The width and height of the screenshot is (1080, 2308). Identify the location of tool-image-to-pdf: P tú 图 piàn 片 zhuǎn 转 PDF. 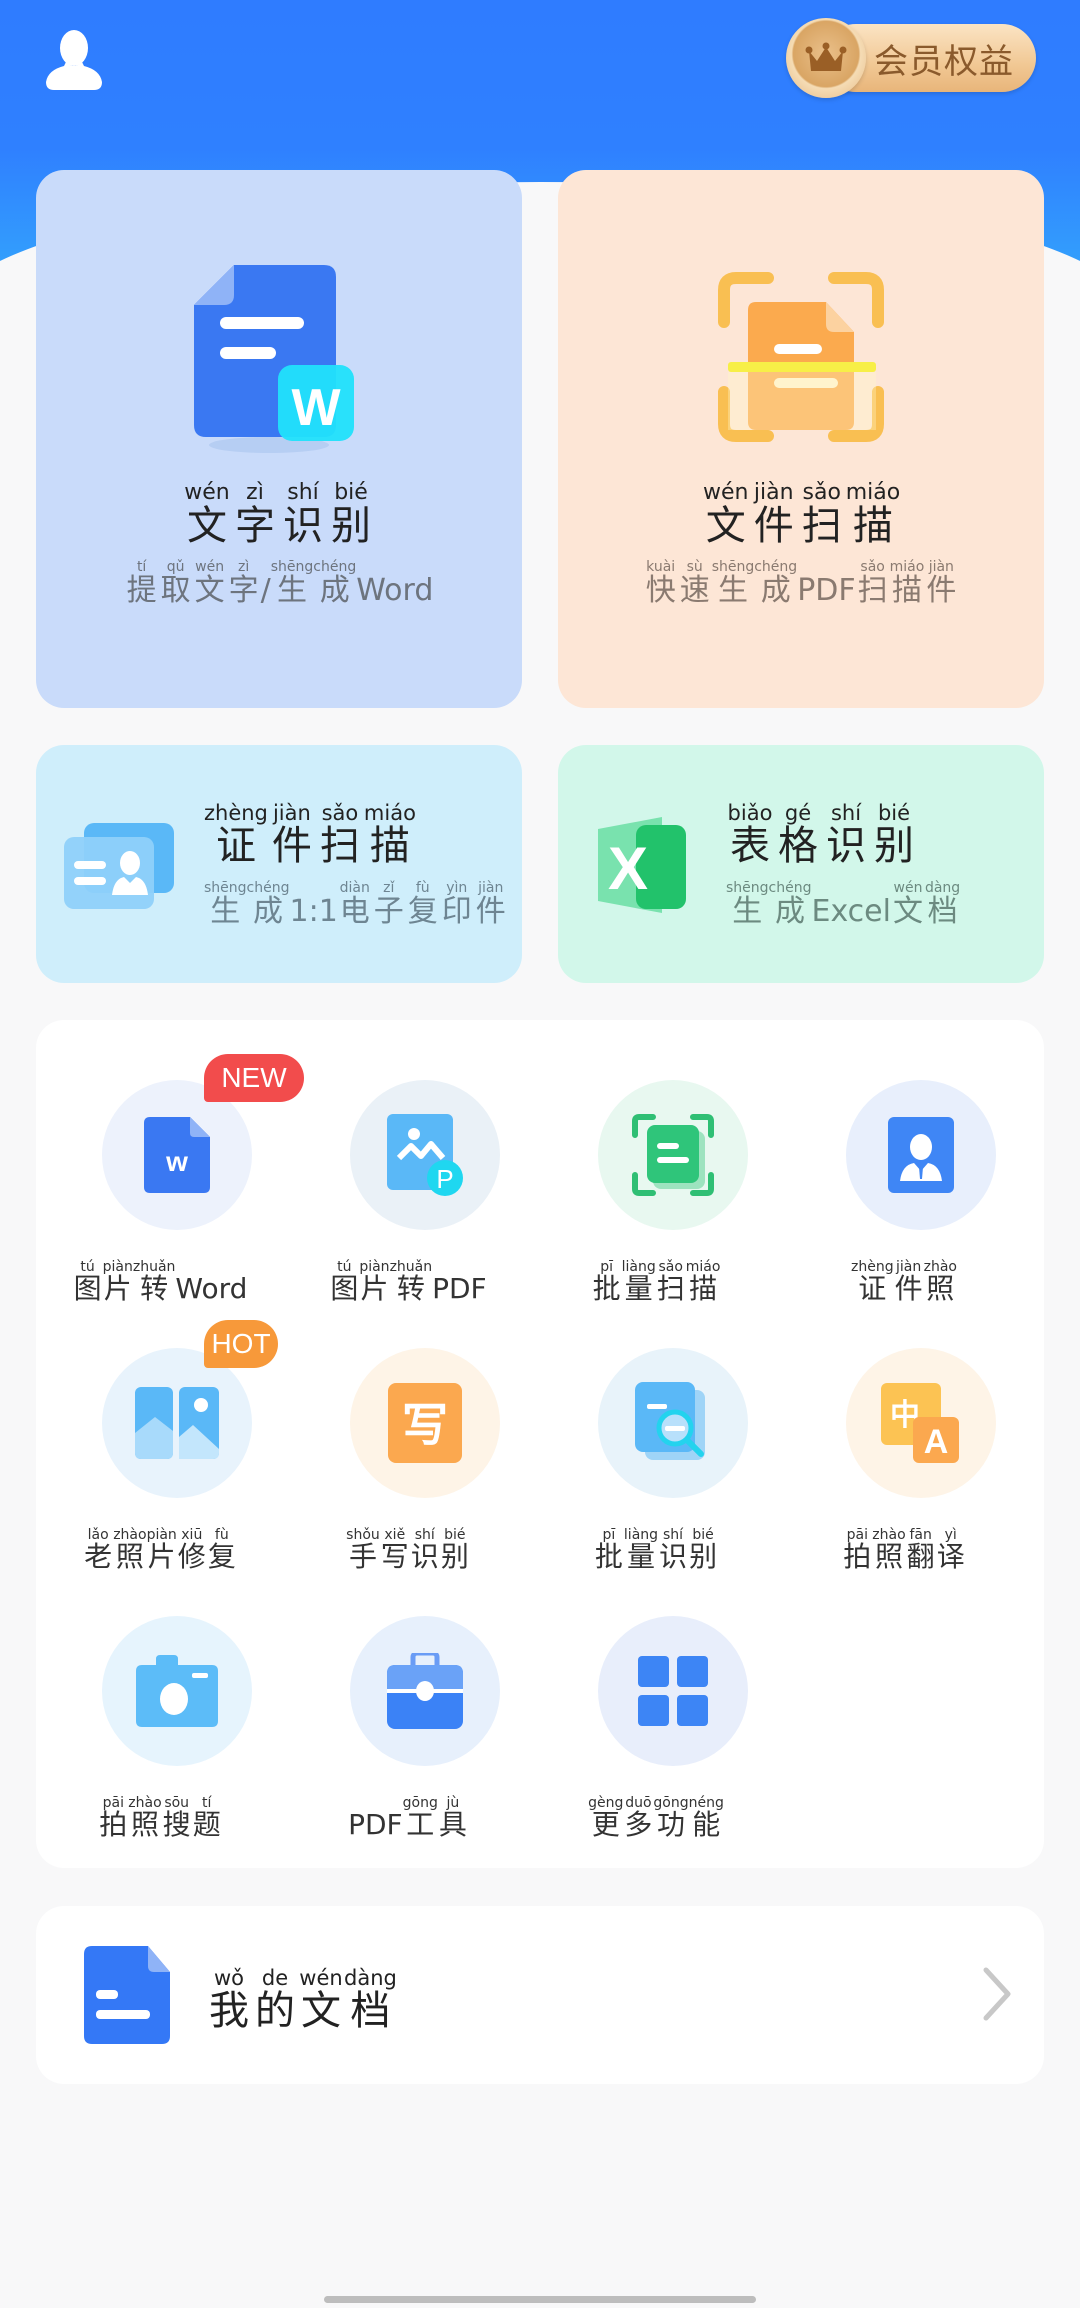
(408, 1162).